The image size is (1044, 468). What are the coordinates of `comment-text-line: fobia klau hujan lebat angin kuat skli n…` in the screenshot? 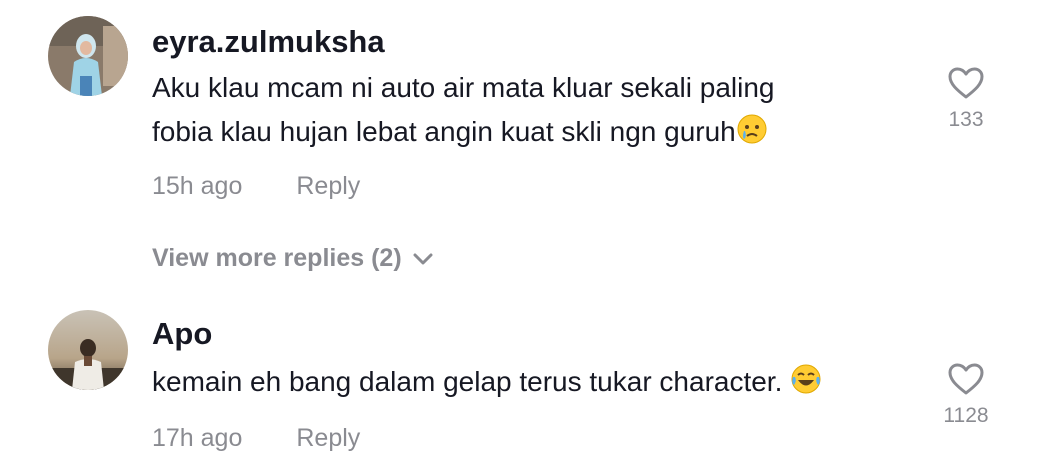 It's located at (444, 131).